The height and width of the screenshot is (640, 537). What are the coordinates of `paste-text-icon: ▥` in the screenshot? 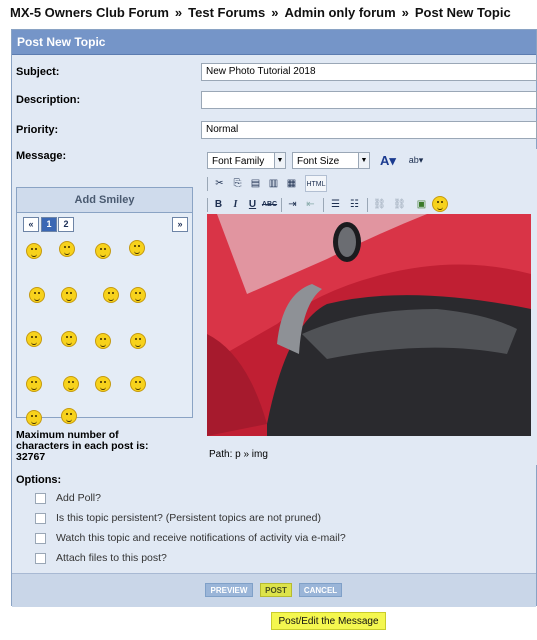 It's located at (273, 183).